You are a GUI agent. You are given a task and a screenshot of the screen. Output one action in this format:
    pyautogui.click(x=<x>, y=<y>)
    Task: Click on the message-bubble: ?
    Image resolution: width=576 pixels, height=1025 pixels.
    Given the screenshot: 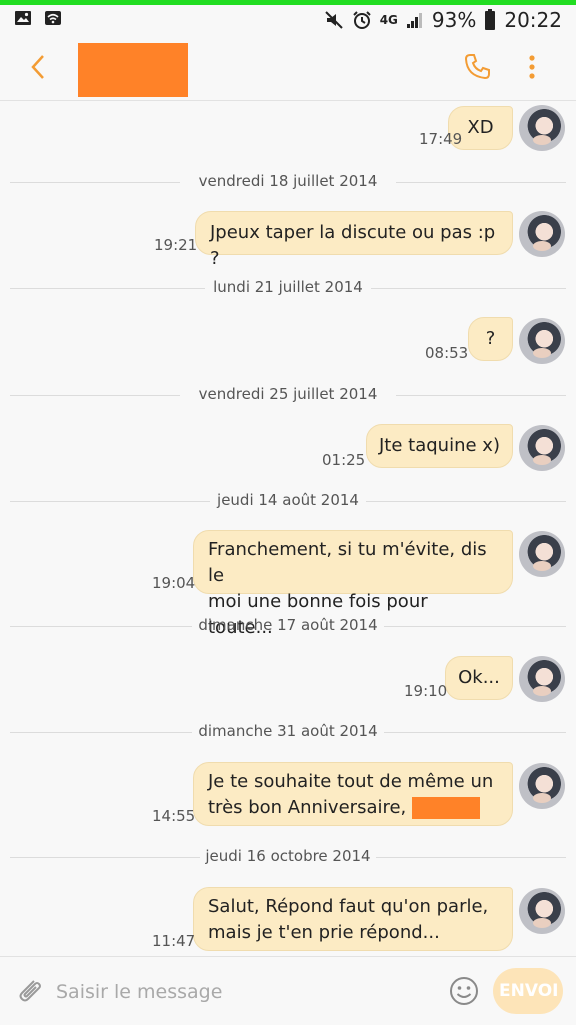 What is the action you would take?
    pyautogui.click(x=490, y=339)
    